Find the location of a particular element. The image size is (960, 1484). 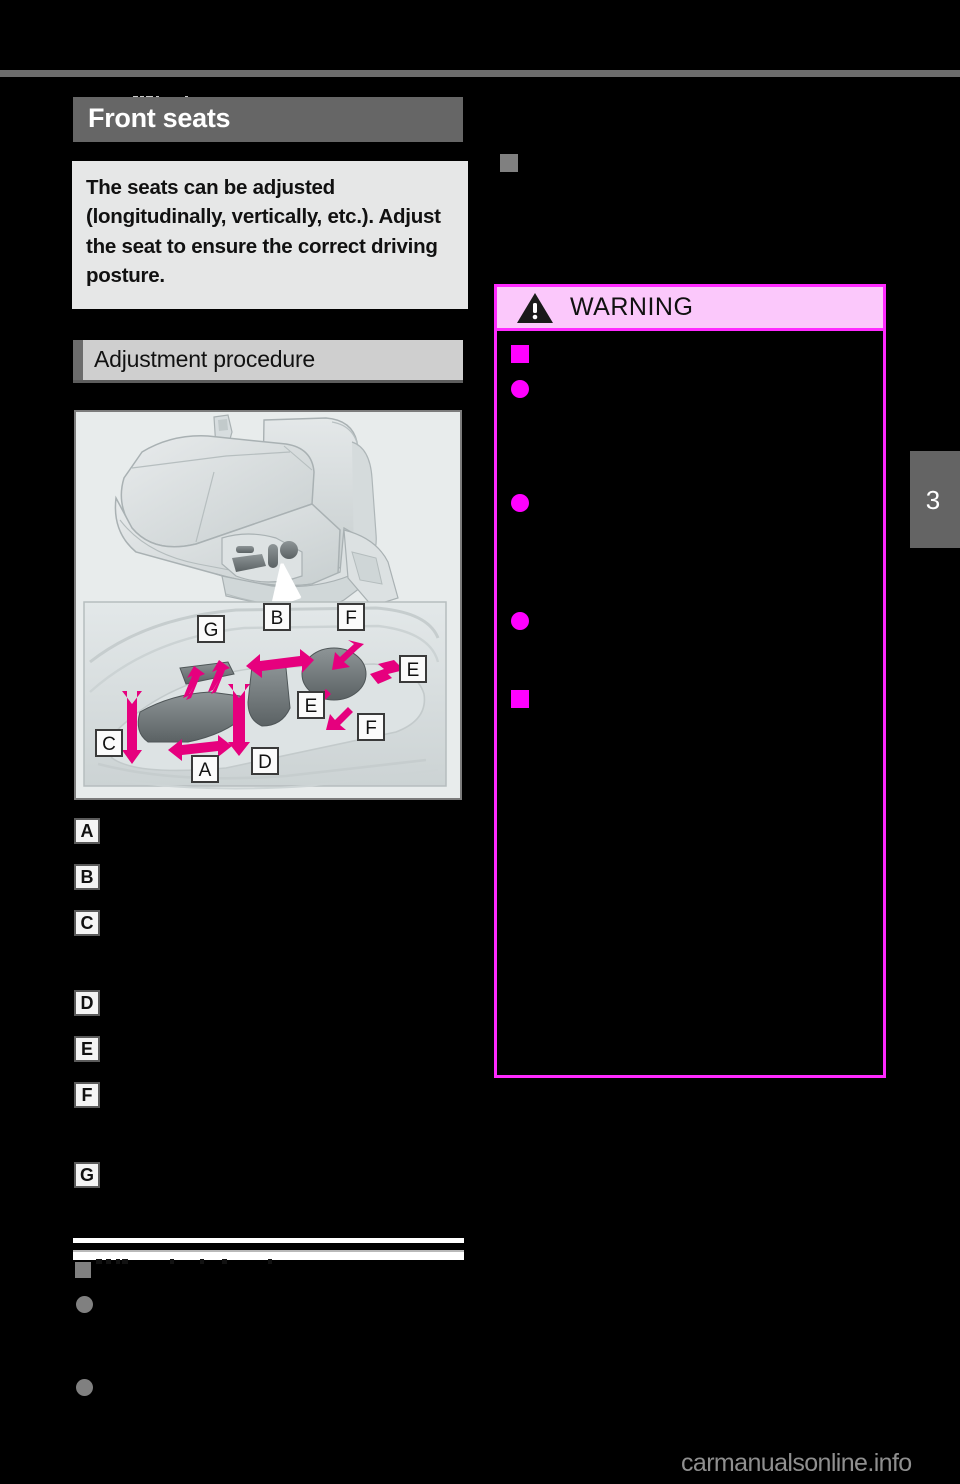

page-number: 3 is located at coordinates (933, 499).